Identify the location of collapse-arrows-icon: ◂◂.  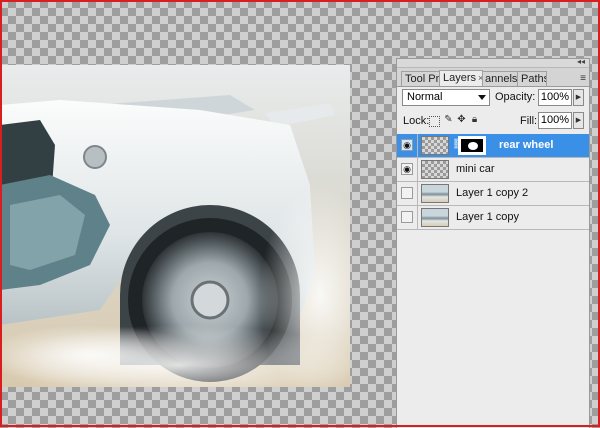
(581, 62).